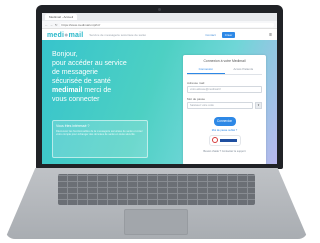  I want to click on keyboard, so click(156, 189).